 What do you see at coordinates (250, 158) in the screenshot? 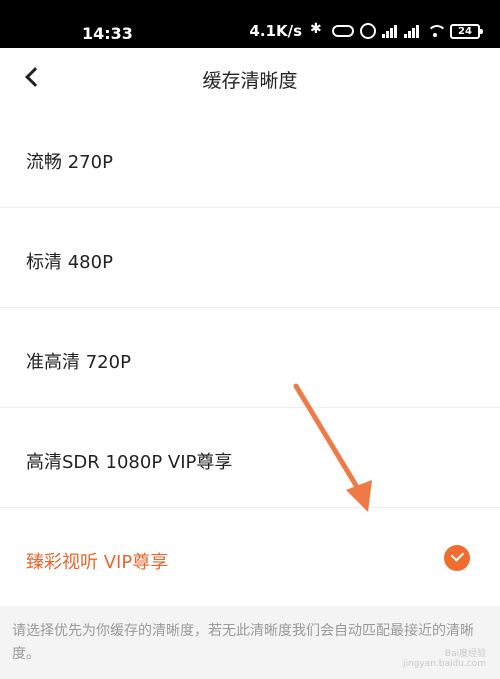
I see `quality-option-270p: 流畅 270P` at bounding box center [250, 158].